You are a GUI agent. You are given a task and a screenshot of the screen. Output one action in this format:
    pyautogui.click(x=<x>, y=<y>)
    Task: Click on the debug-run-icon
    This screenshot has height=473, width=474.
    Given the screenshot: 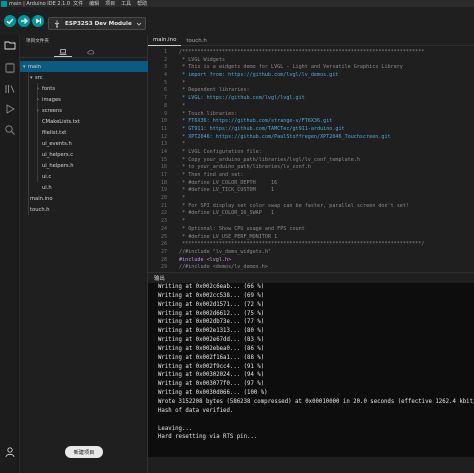 What is the action you would take?
    pyautogui.click(x=10, y=109)
    